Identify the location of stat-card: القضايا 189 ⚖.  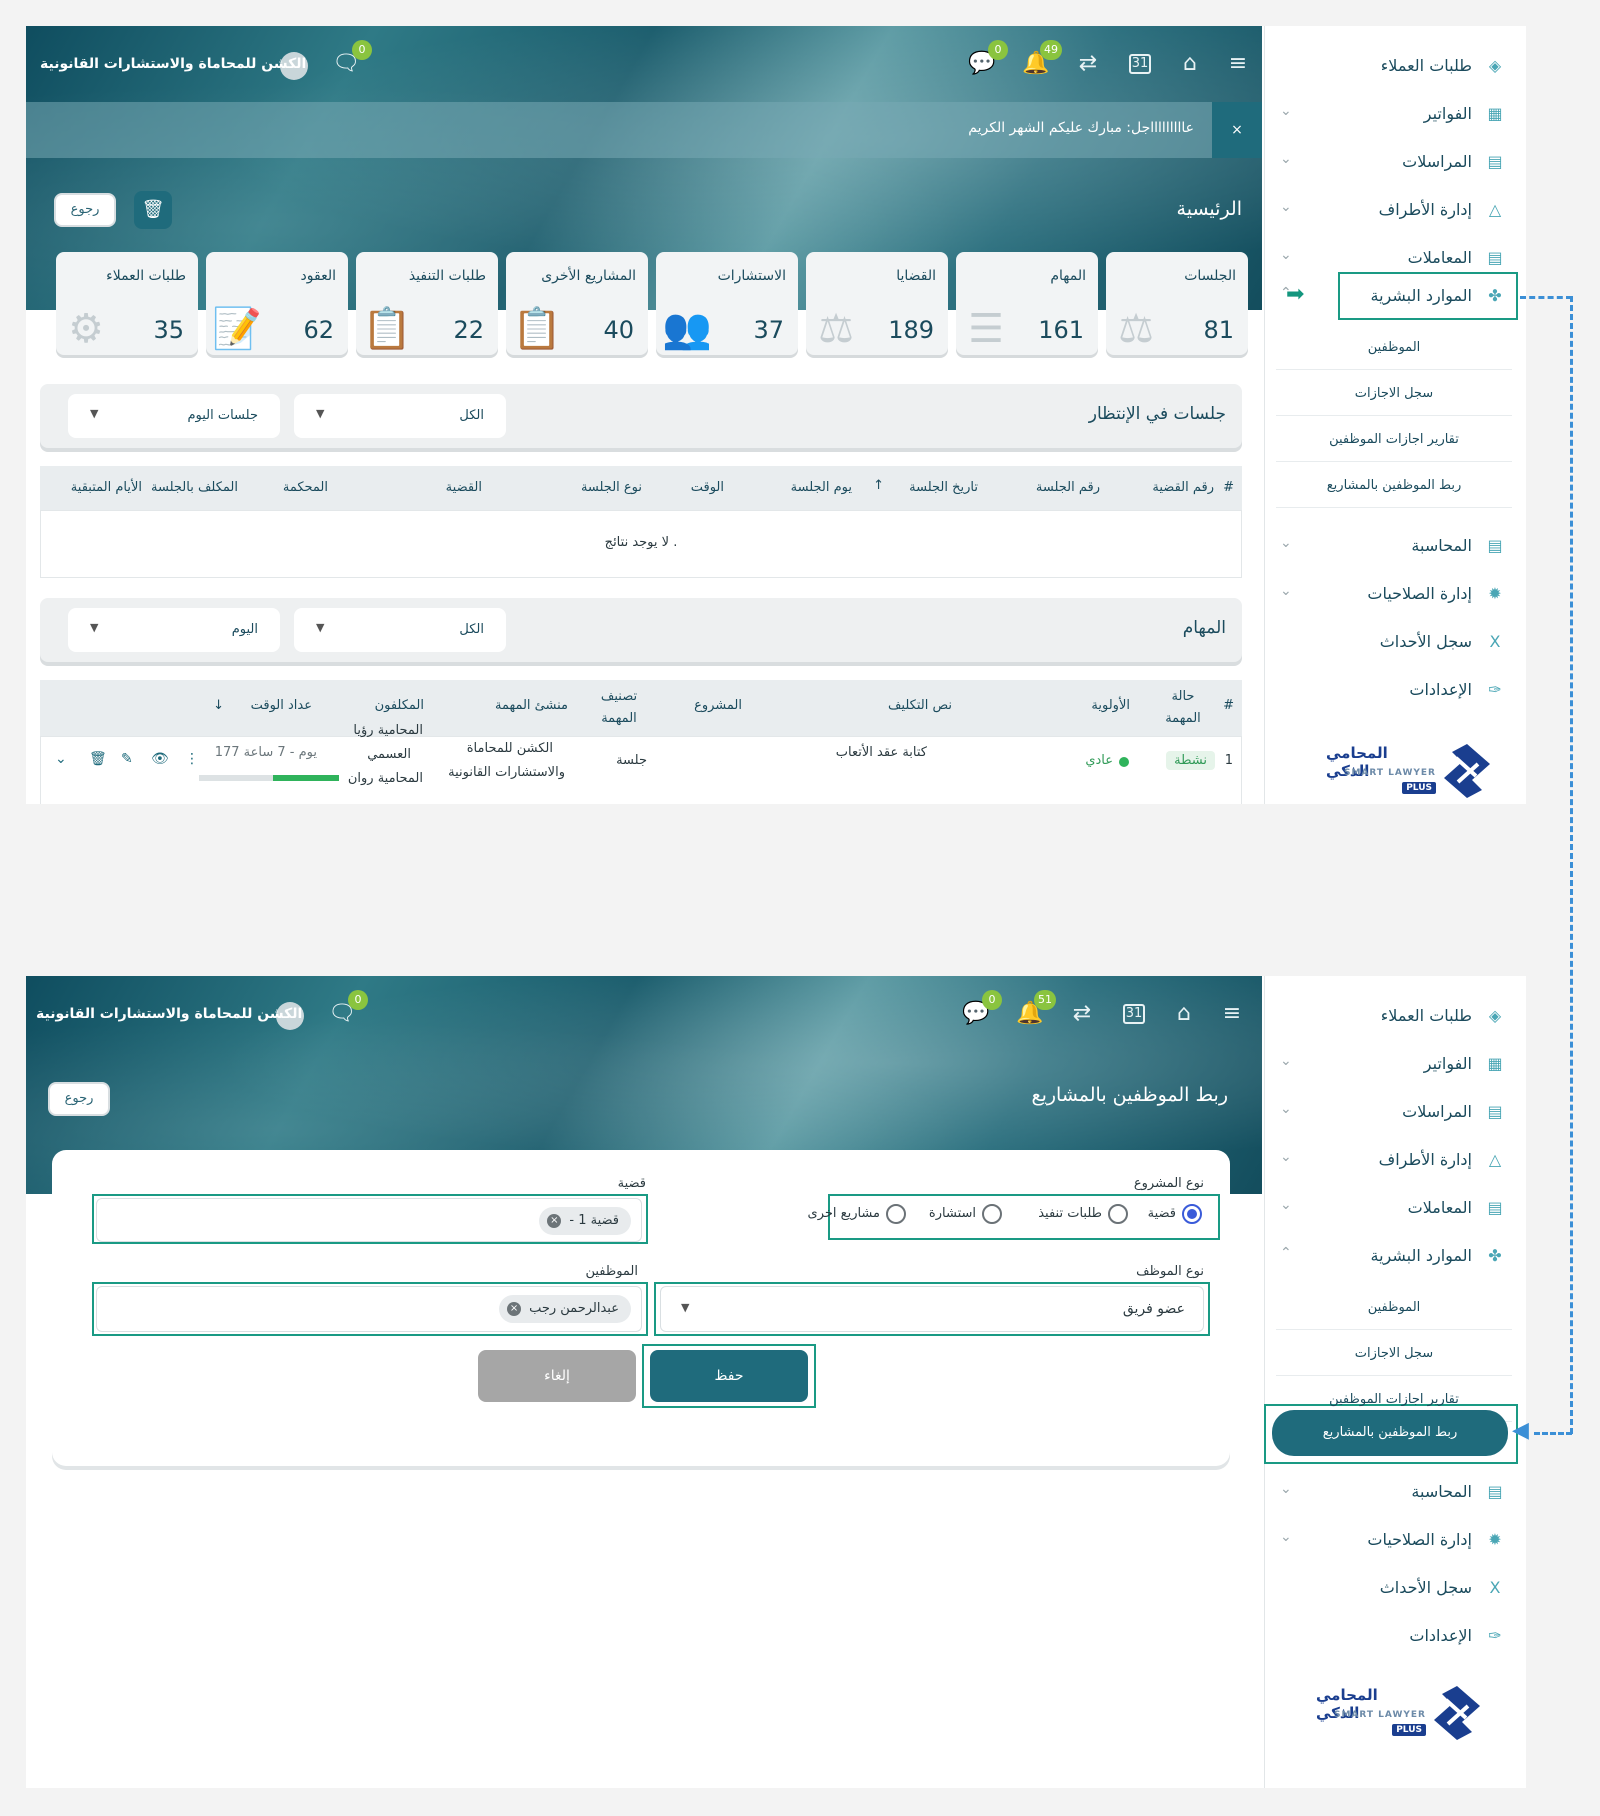
(877, 303).